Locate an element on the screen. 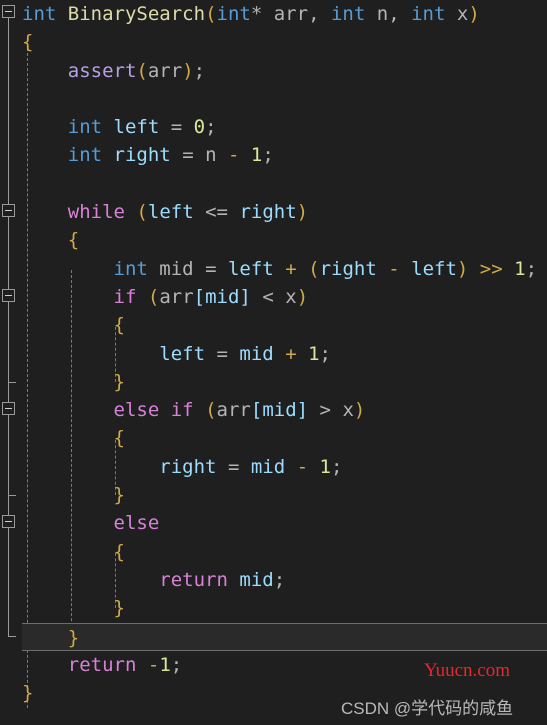 Image resolution: width=547 pixels, height=725 pixels. code-line: int left = 0; is located at coordinates (273, 127).